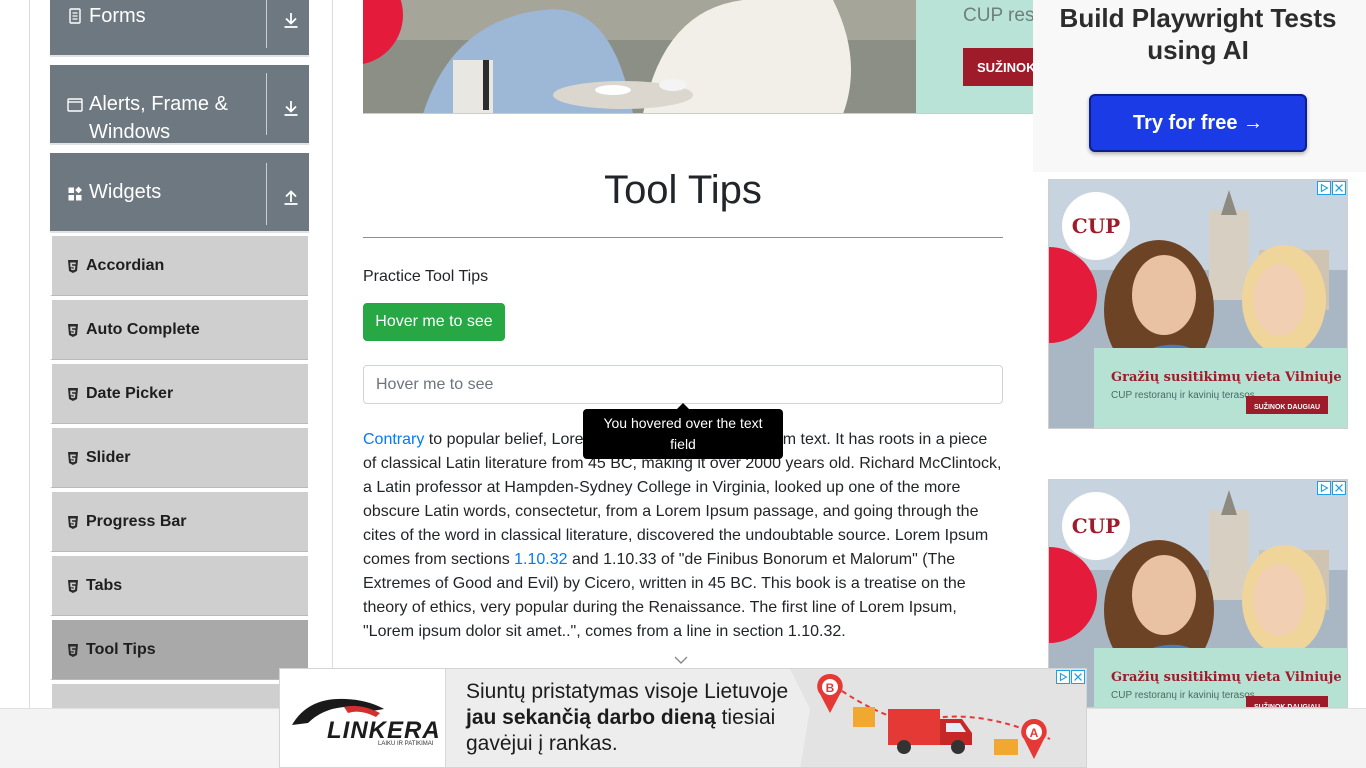 The width and height of the screenshot is (1366, 768). What do you see at coordinates (104, 585) in the screenshot?
I see `sidebar-item-label: Tabs` at bounding box center [104, 585].